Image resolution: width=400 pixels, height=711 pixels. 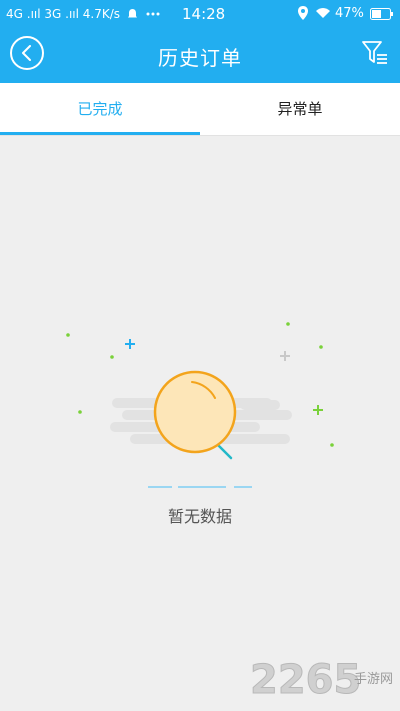 What do you see at coordinates (63, 14) in the screenshot?
I see `network-status-text: 4G .ııl 3G .ııl 4.7K/s` at bounding box center [63, 14].